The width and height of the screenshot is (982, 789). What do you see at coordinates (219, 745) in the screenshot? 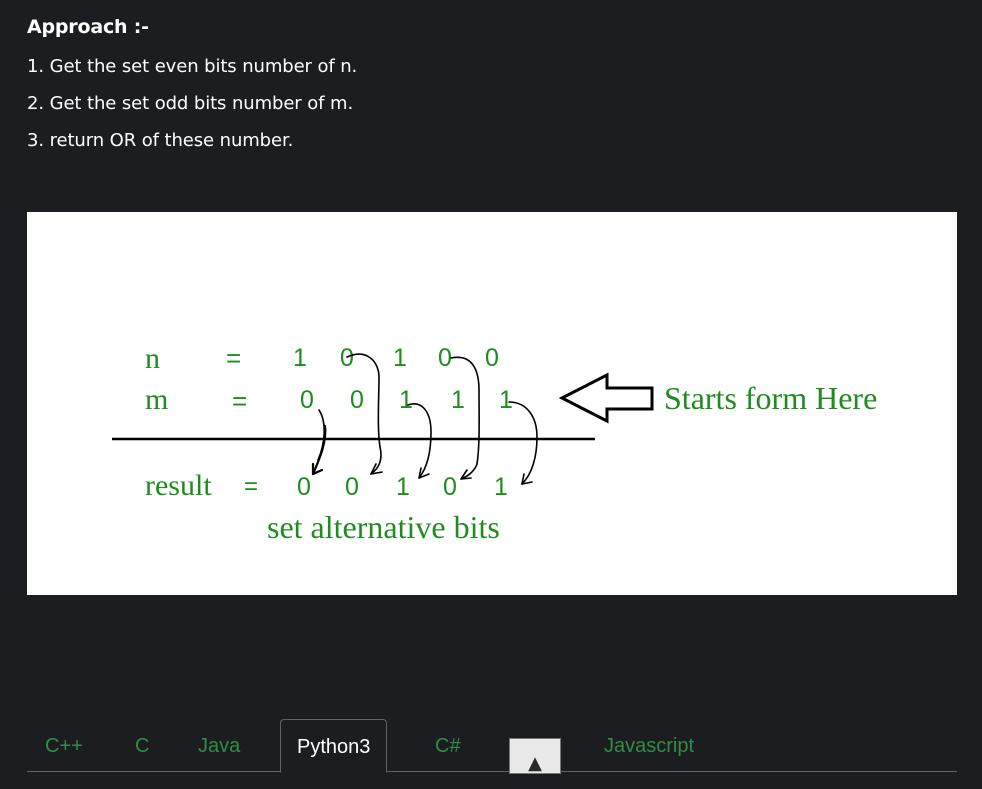
I see `tab-java: Java` at bounding box center [219, 745].